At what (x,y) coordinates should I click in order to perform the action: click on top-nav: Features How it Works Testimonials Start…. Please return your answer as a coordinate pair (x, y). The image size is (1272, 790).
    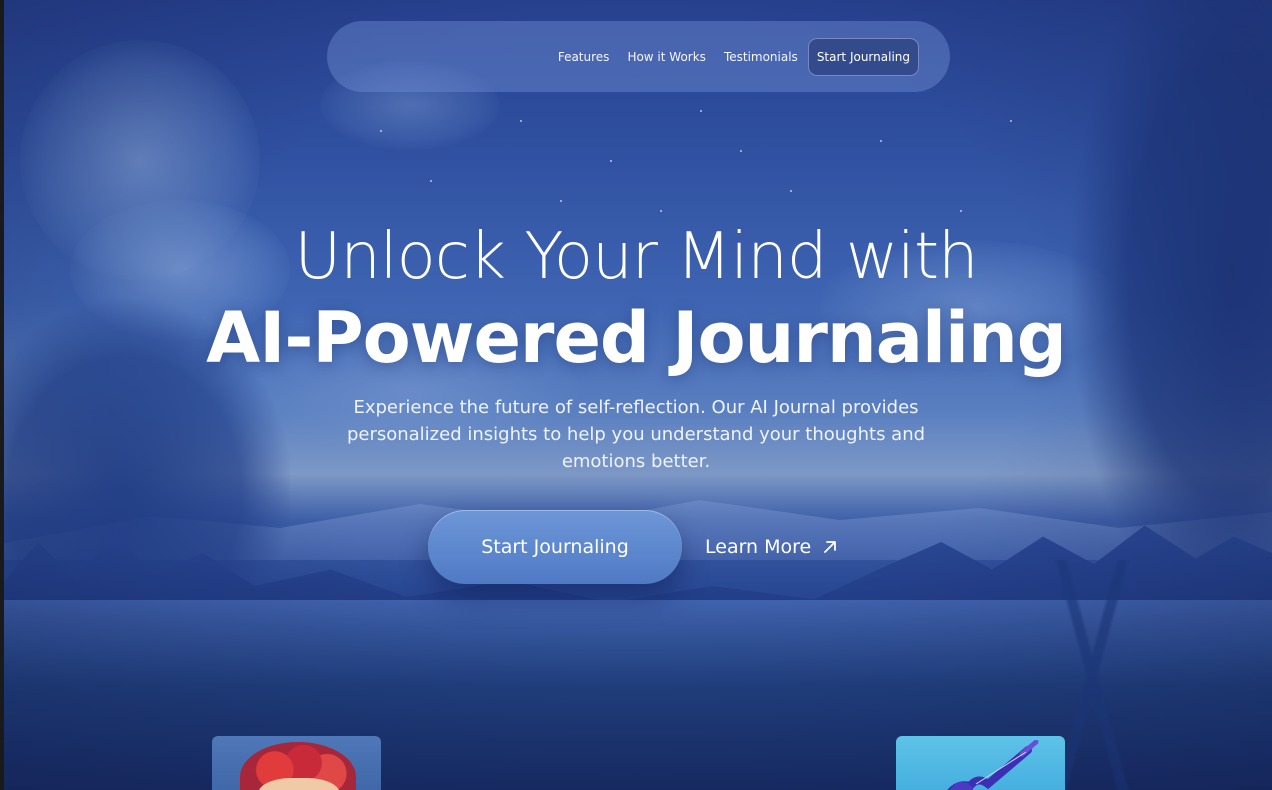
    Looking at the image, I should click on (638, 56).